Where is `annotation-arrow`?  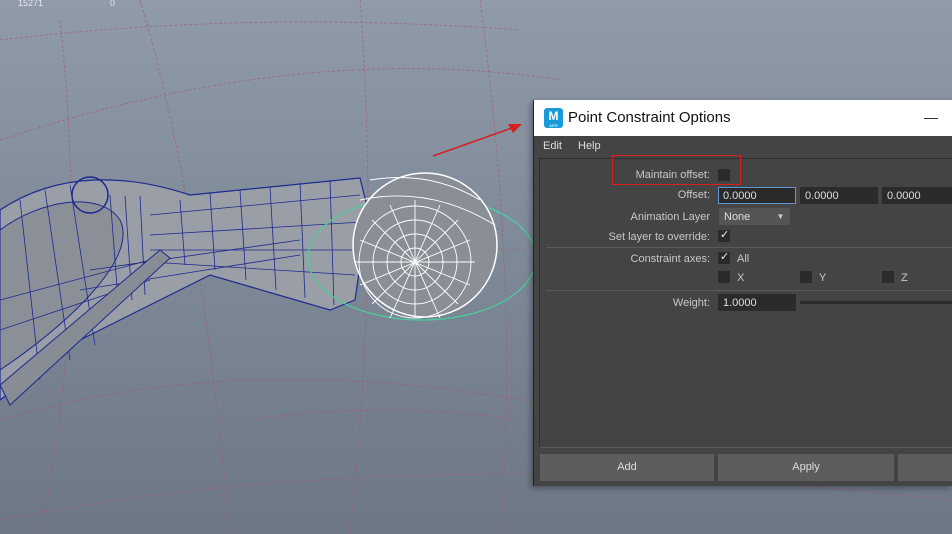
annotation-arrow is located at coordinates (477, 140).